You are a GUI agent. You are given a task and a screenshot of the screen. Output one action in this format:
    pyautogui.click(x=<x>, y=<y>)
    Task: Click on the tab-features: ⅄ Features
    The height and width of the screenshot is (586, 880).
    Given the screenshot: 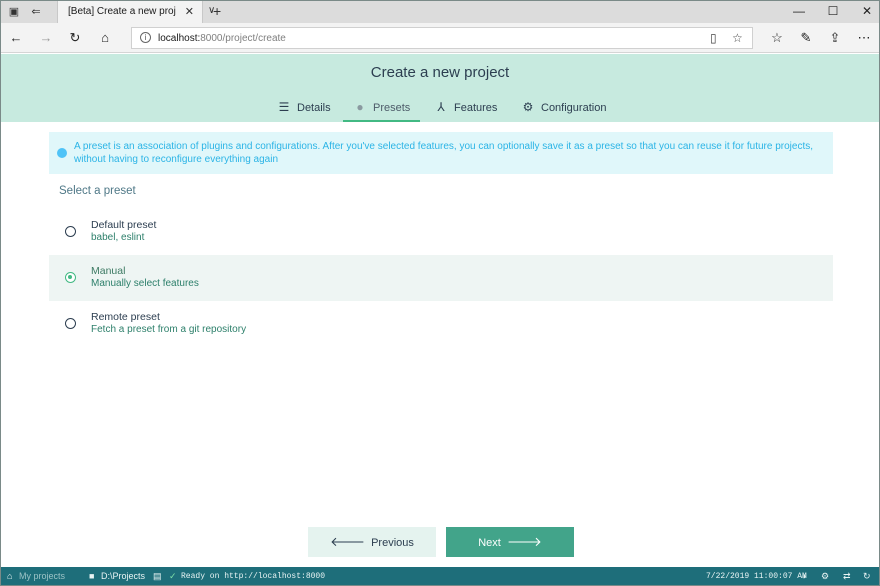 What is the action you would take?
    pyautogui.click(x=465, y=113)
    